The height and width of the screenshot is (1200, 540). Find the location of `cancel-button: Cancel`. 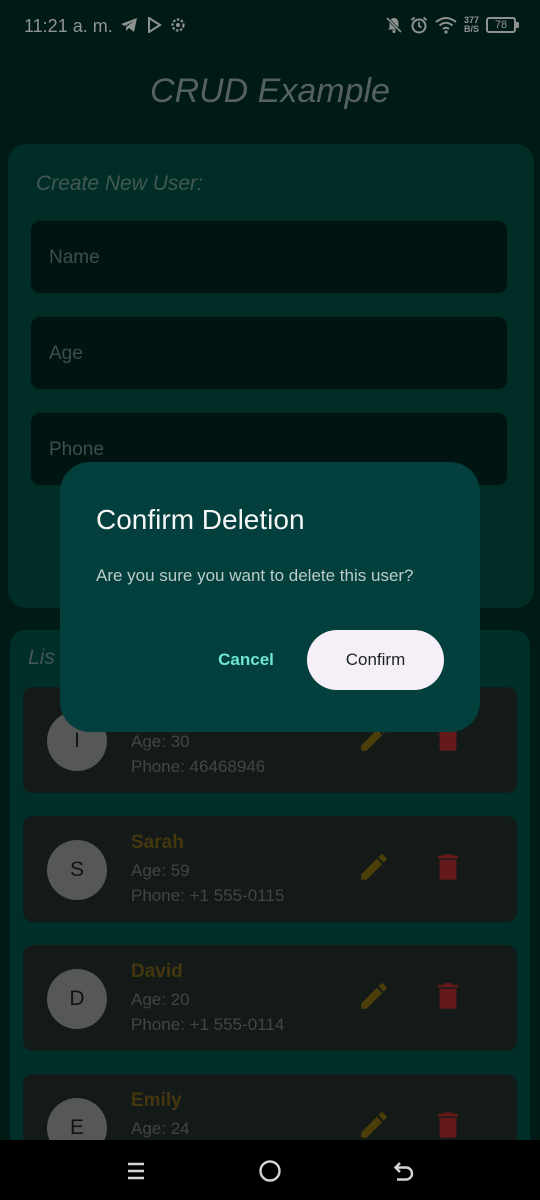

cancel-button: Cancel is located at coordinates (246, 660).